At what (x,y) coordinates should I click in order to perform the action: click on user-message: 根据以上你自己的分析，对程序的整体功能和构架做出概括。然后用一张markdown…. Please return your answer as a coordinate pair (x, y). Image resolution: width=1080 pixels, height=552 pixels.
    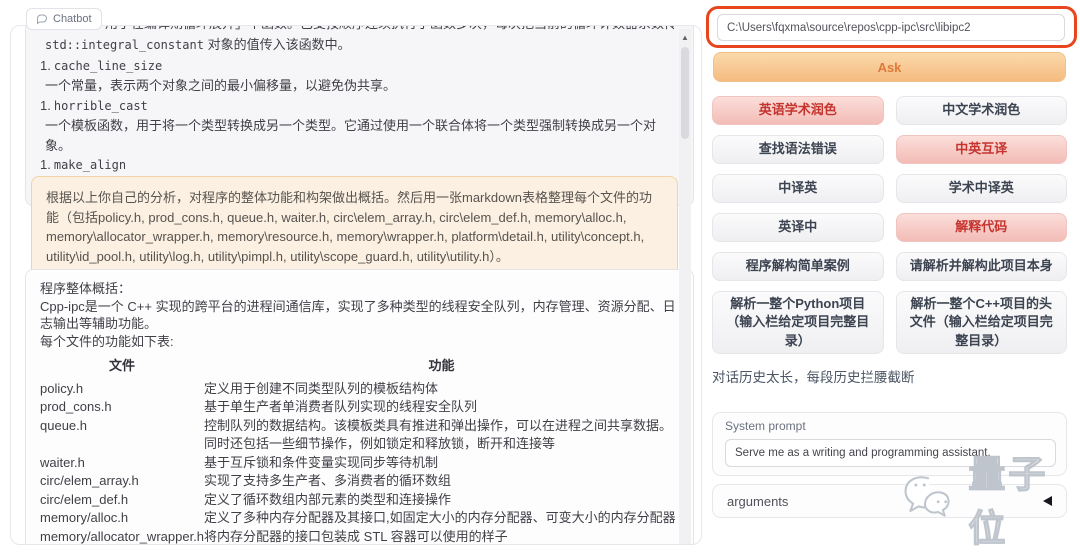
    Looking at the image, I should click on (354, 227).